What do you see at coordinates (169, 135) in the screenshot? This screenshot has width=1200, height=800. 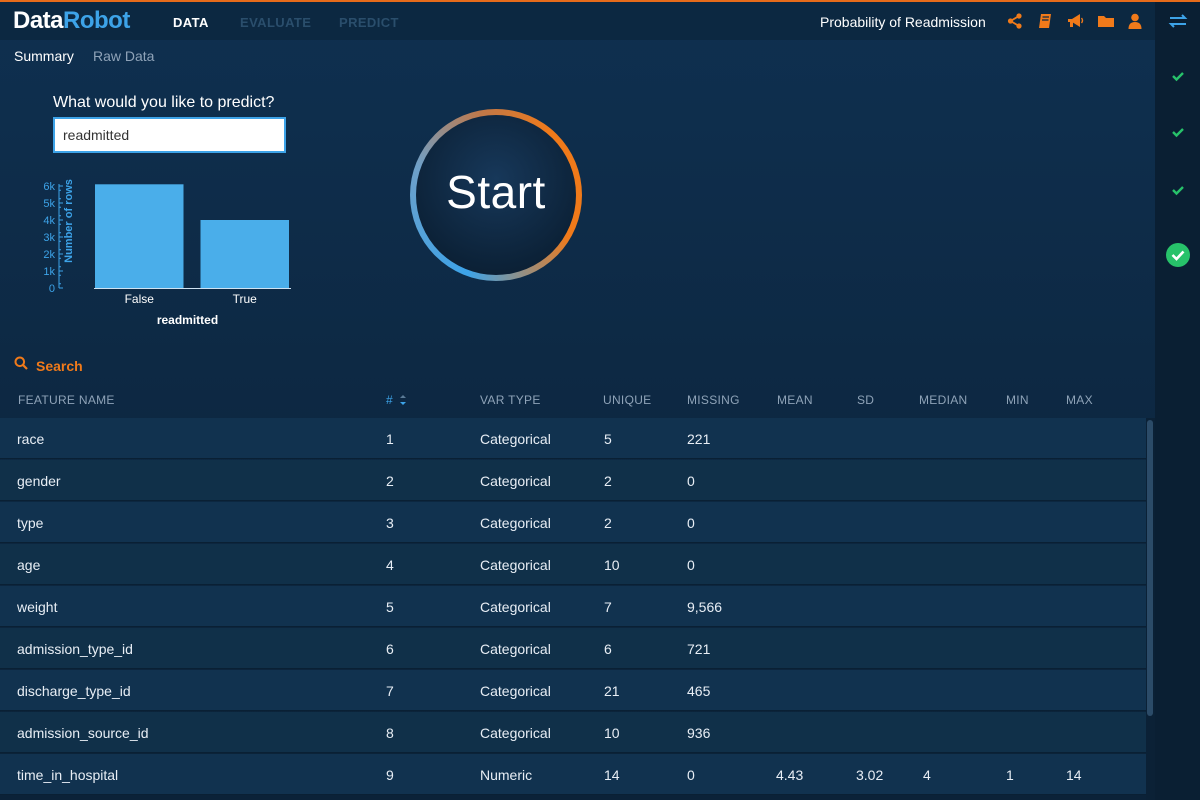 I see `target-input` at bounding box center [169, 135].